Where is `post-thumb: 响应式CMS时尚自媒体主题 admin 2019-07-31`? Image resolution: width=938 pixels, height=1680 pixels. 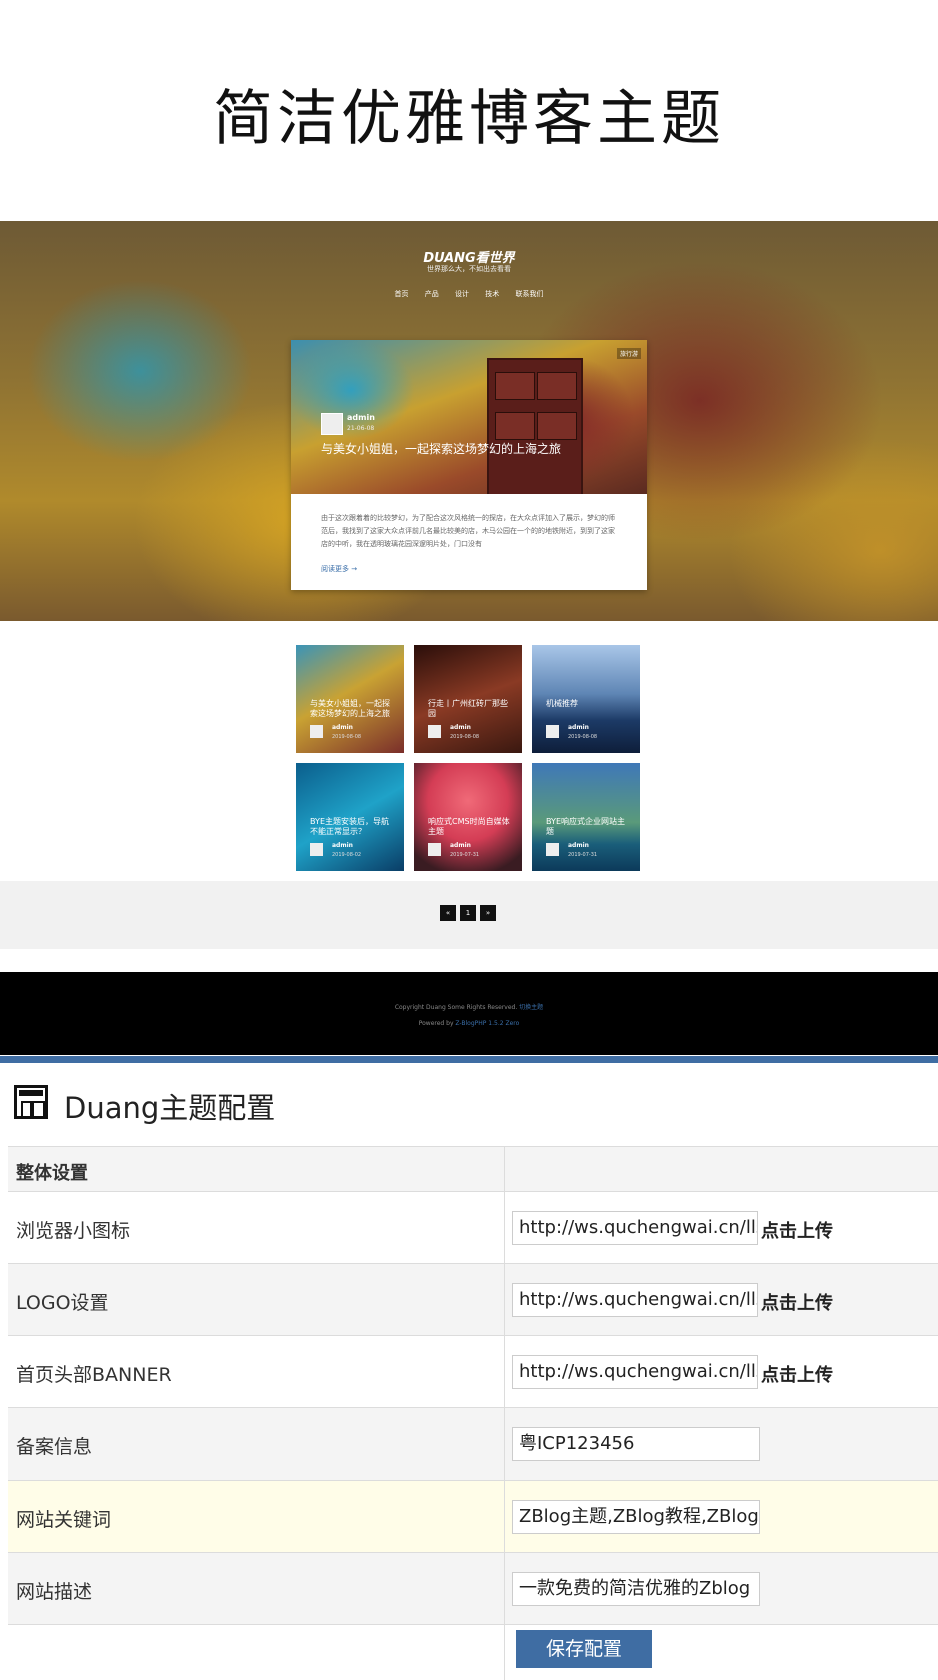
post-thumb: 响应式CMS时尚自媒体主题 admin 2019-07-31 is located at coordinates (468, 817).